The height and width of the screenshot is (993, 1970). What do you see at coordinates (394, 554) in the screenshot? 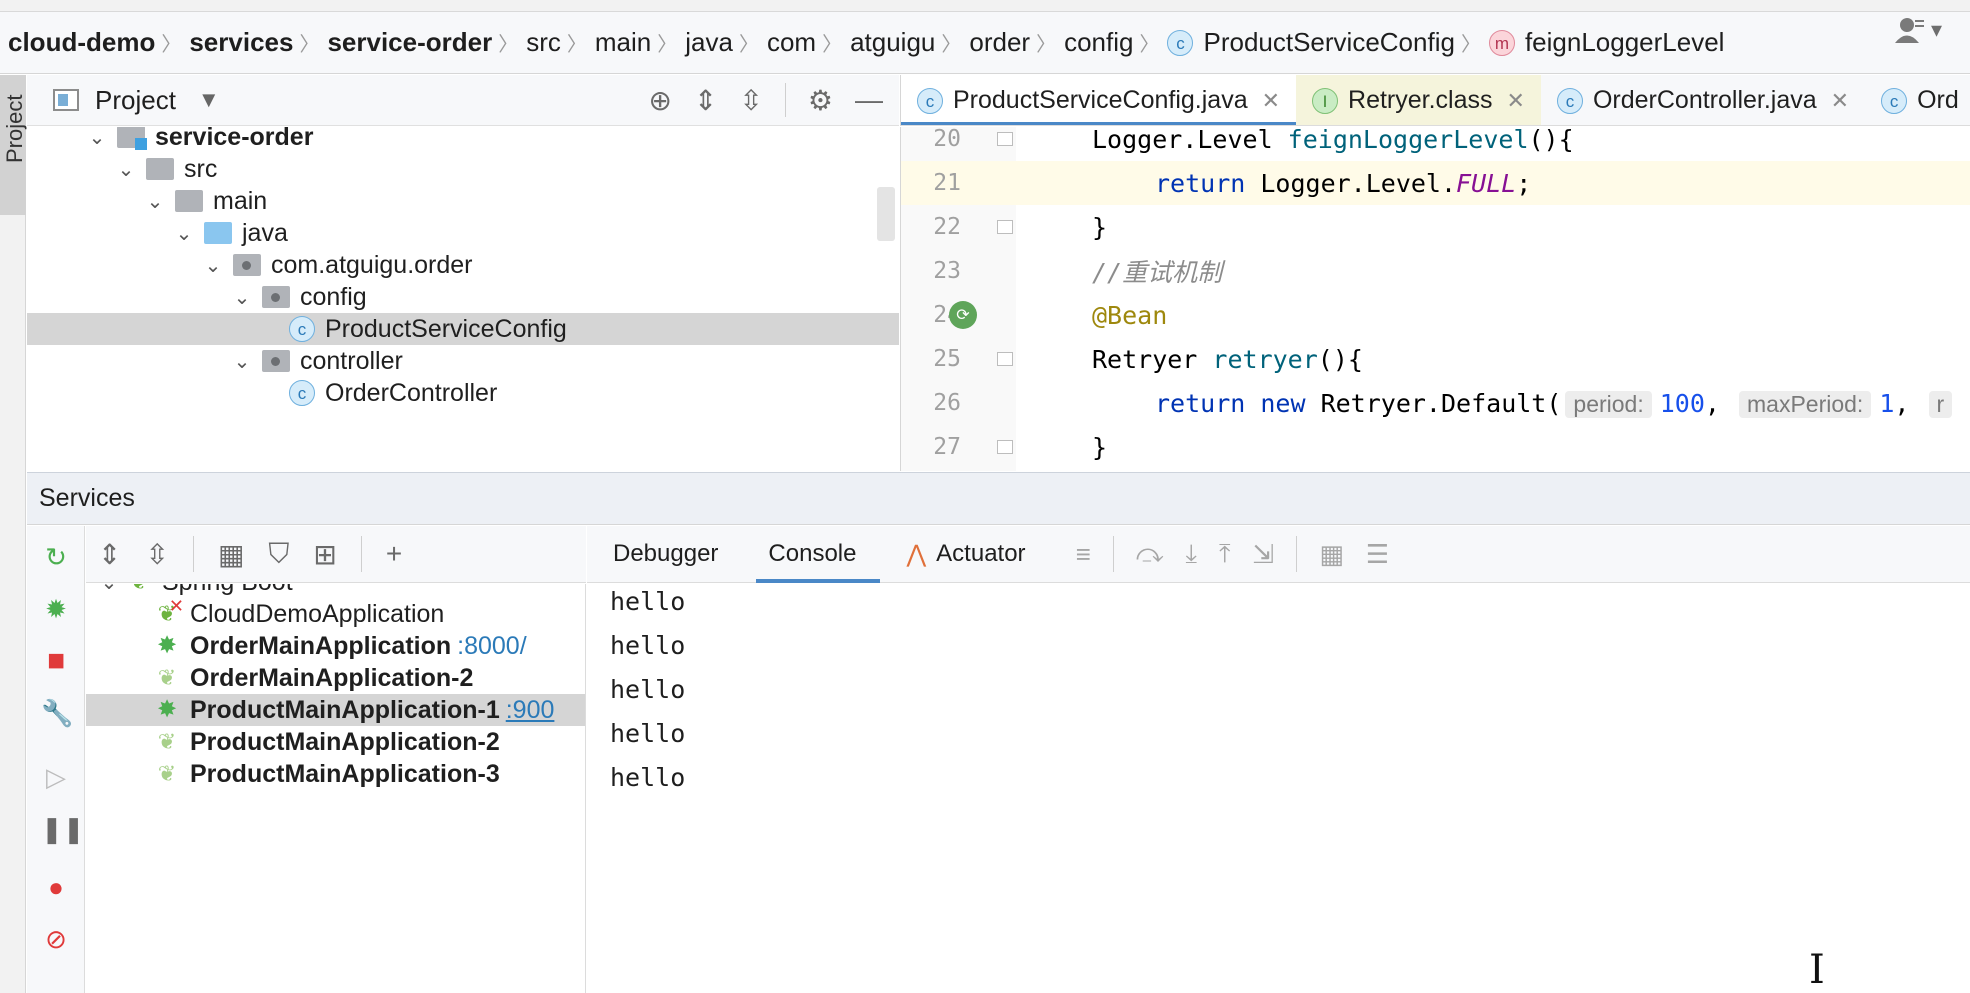
I see `add-service-icon: +` at bounding box center [394, 554].